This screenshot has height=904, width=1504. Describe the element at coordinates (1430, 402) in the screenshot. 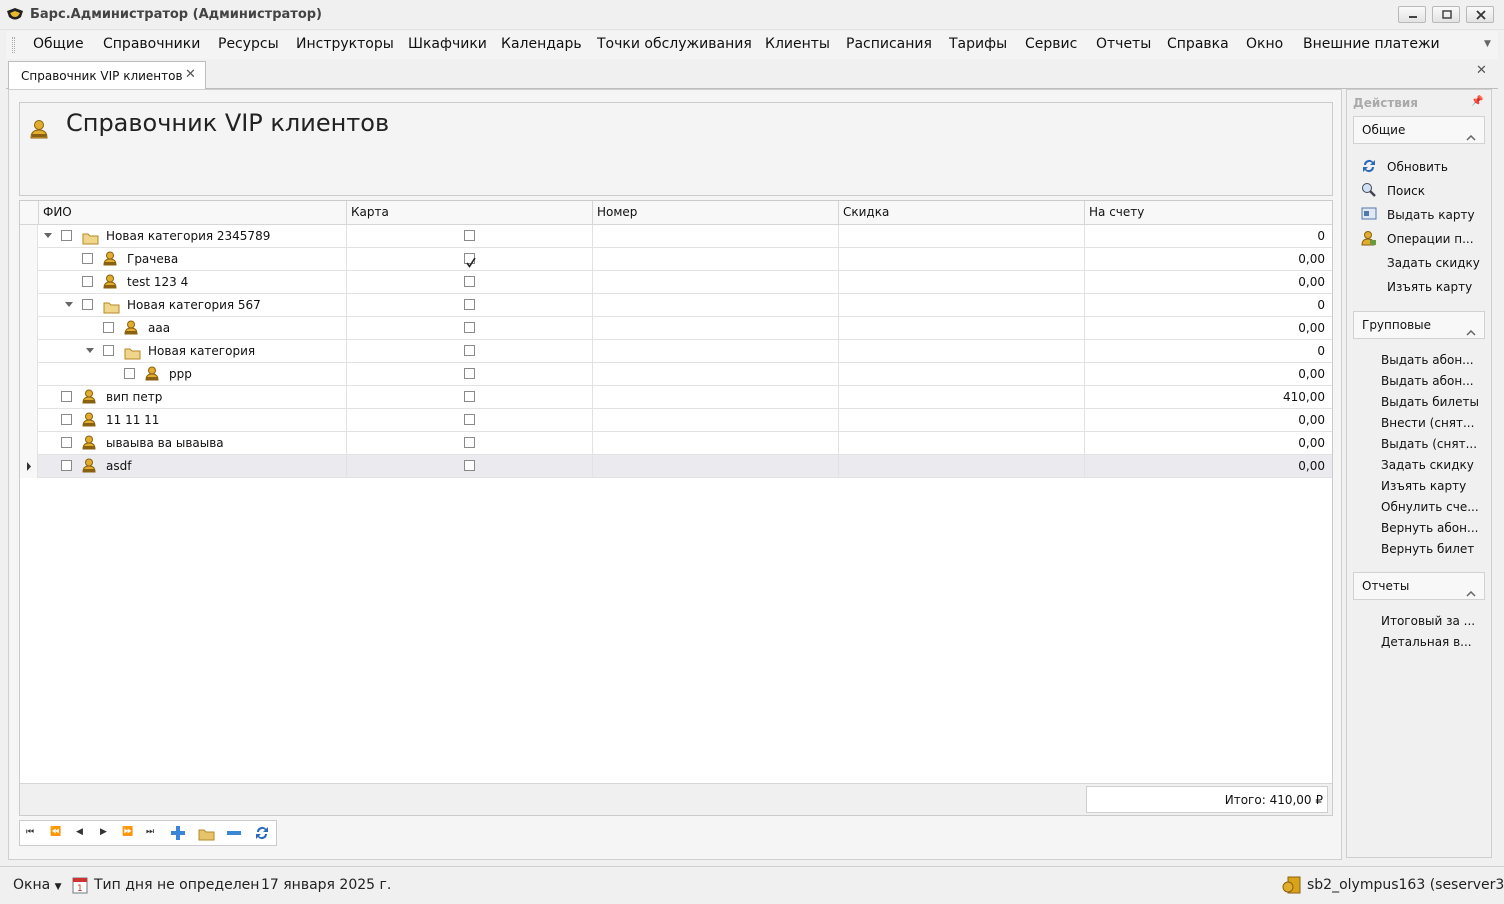

I see `group-action-3: Выдать билеты` at that location.